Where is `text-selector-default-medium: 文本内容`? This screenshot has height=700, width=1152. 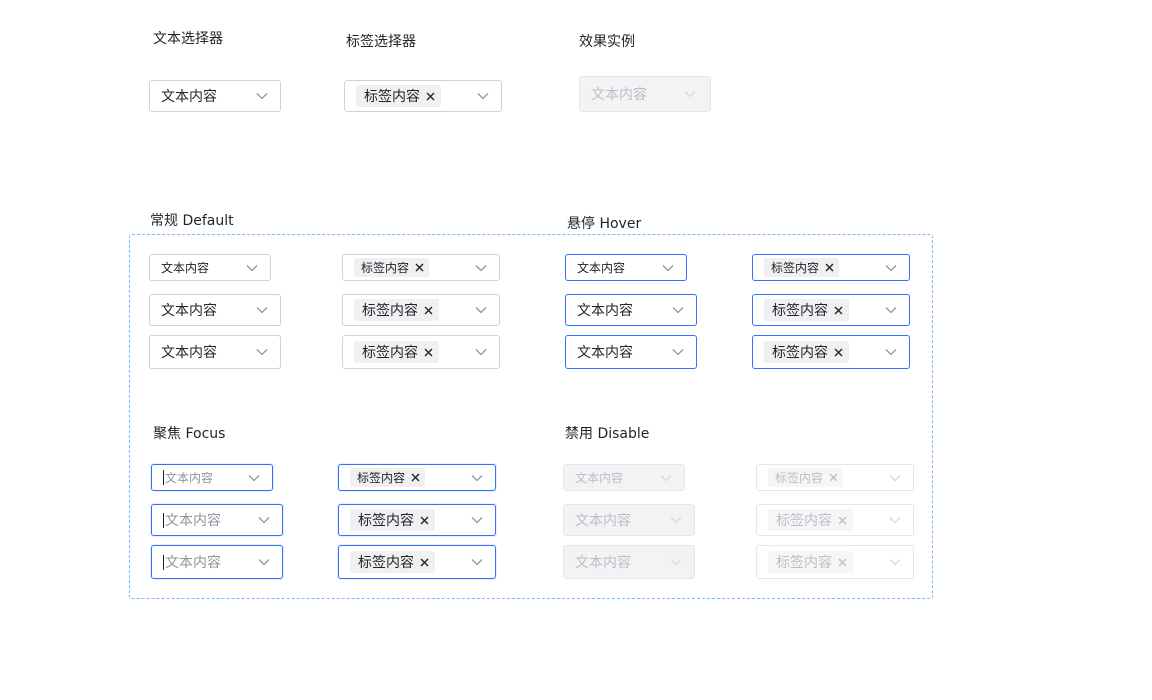
text-selector-default-medium: 文本内容 is located at coordinates (215, 310).